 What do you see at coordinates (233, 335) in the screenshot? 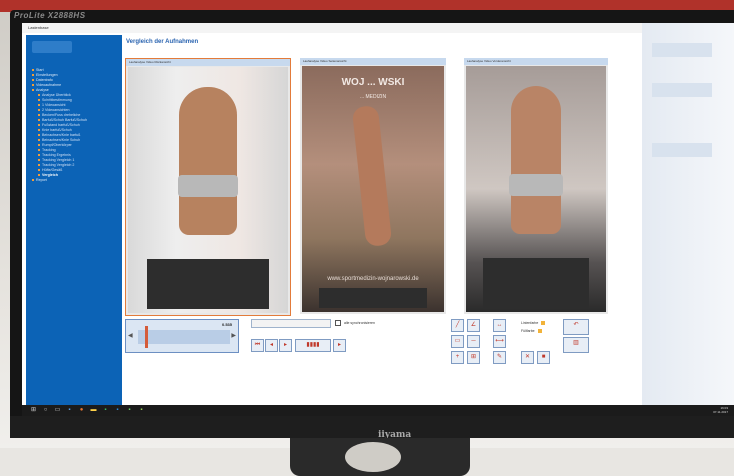
I see `slider-right-arrow-icon: ▶` at bounding box center [233, 335].